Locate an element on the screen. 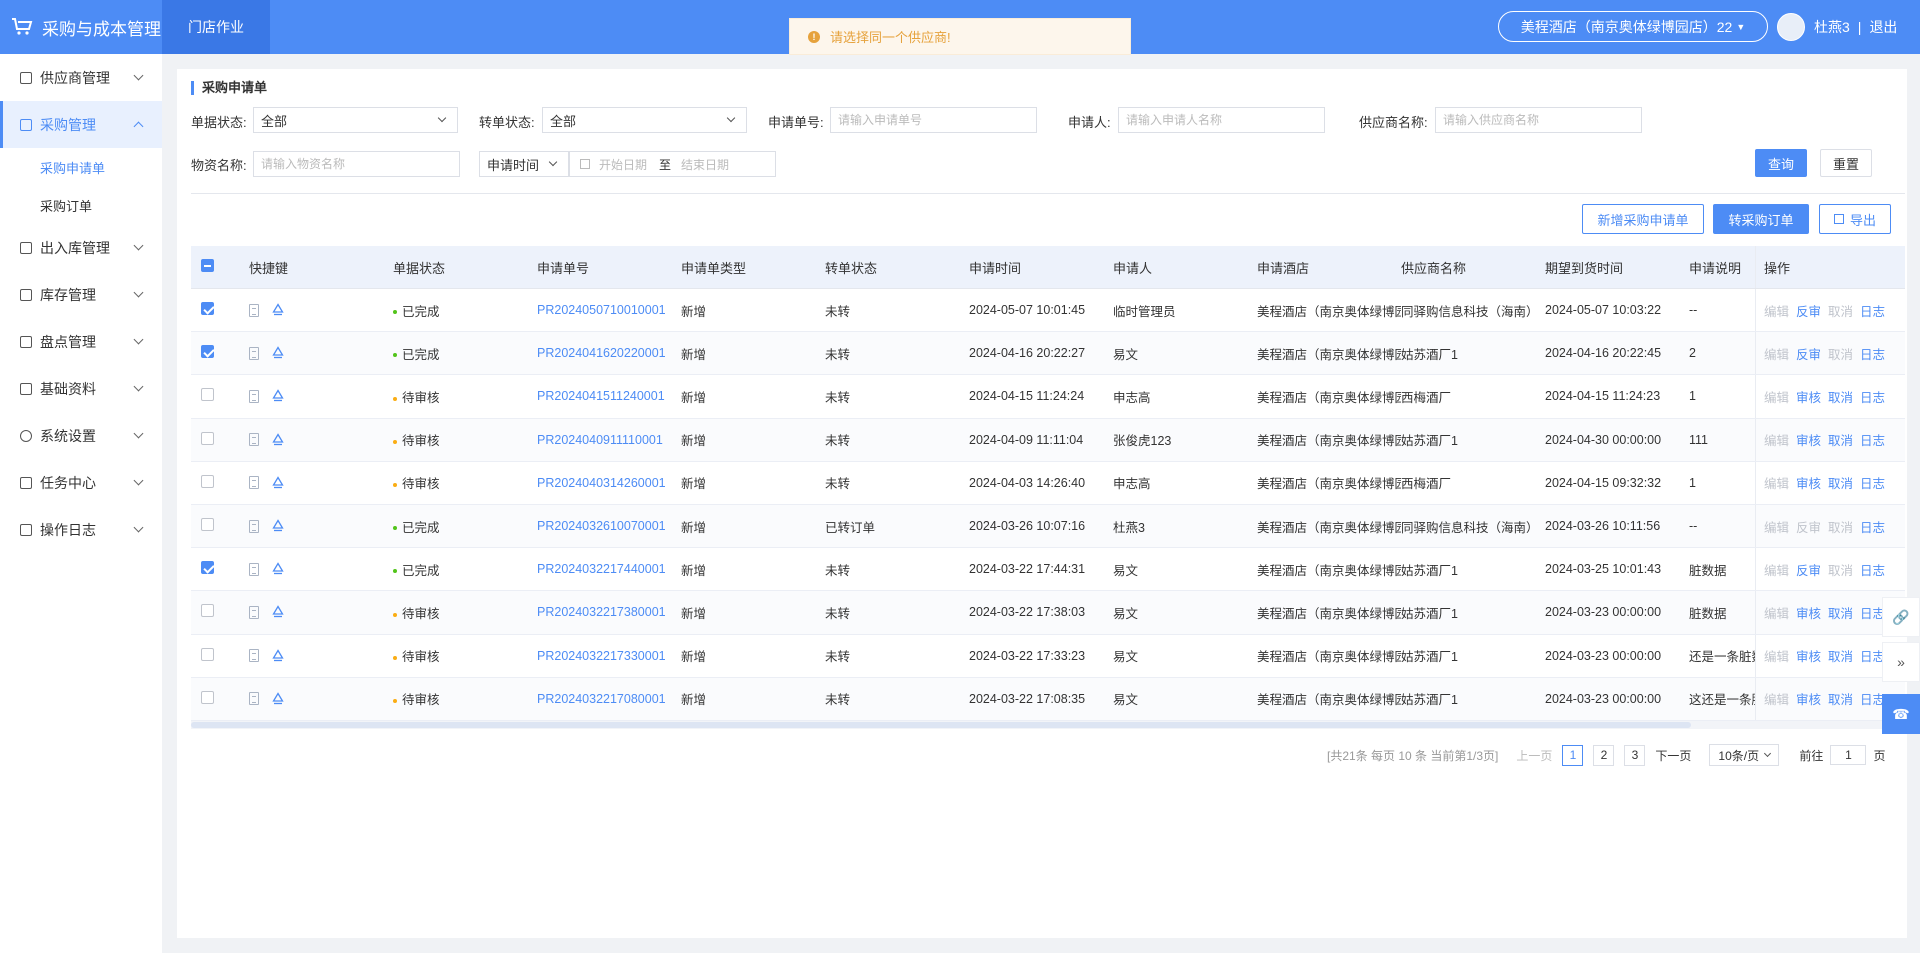 This screenshot has width=1920, height=953. link-icon: 🔗 is located at coordinates (1901, 617).